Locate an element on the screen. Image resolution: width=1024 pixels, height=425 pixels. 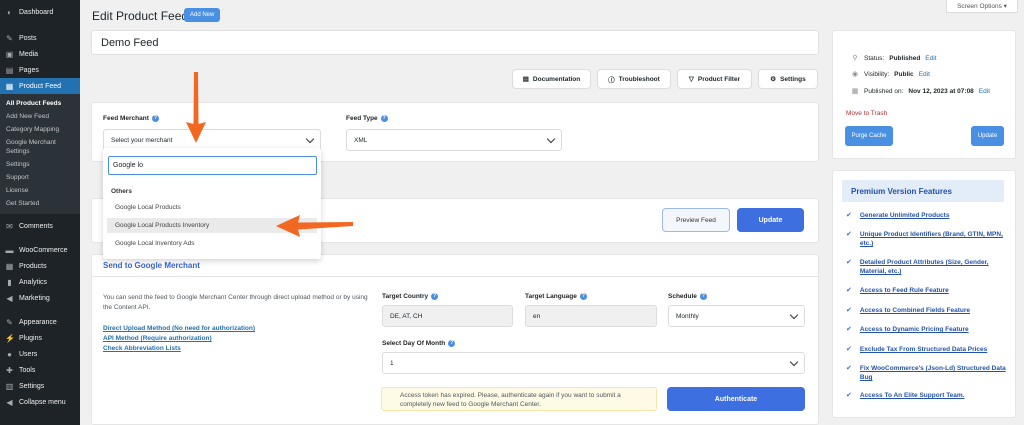
menu-comments: ✉ Comments is located at coordinates (40, 226).